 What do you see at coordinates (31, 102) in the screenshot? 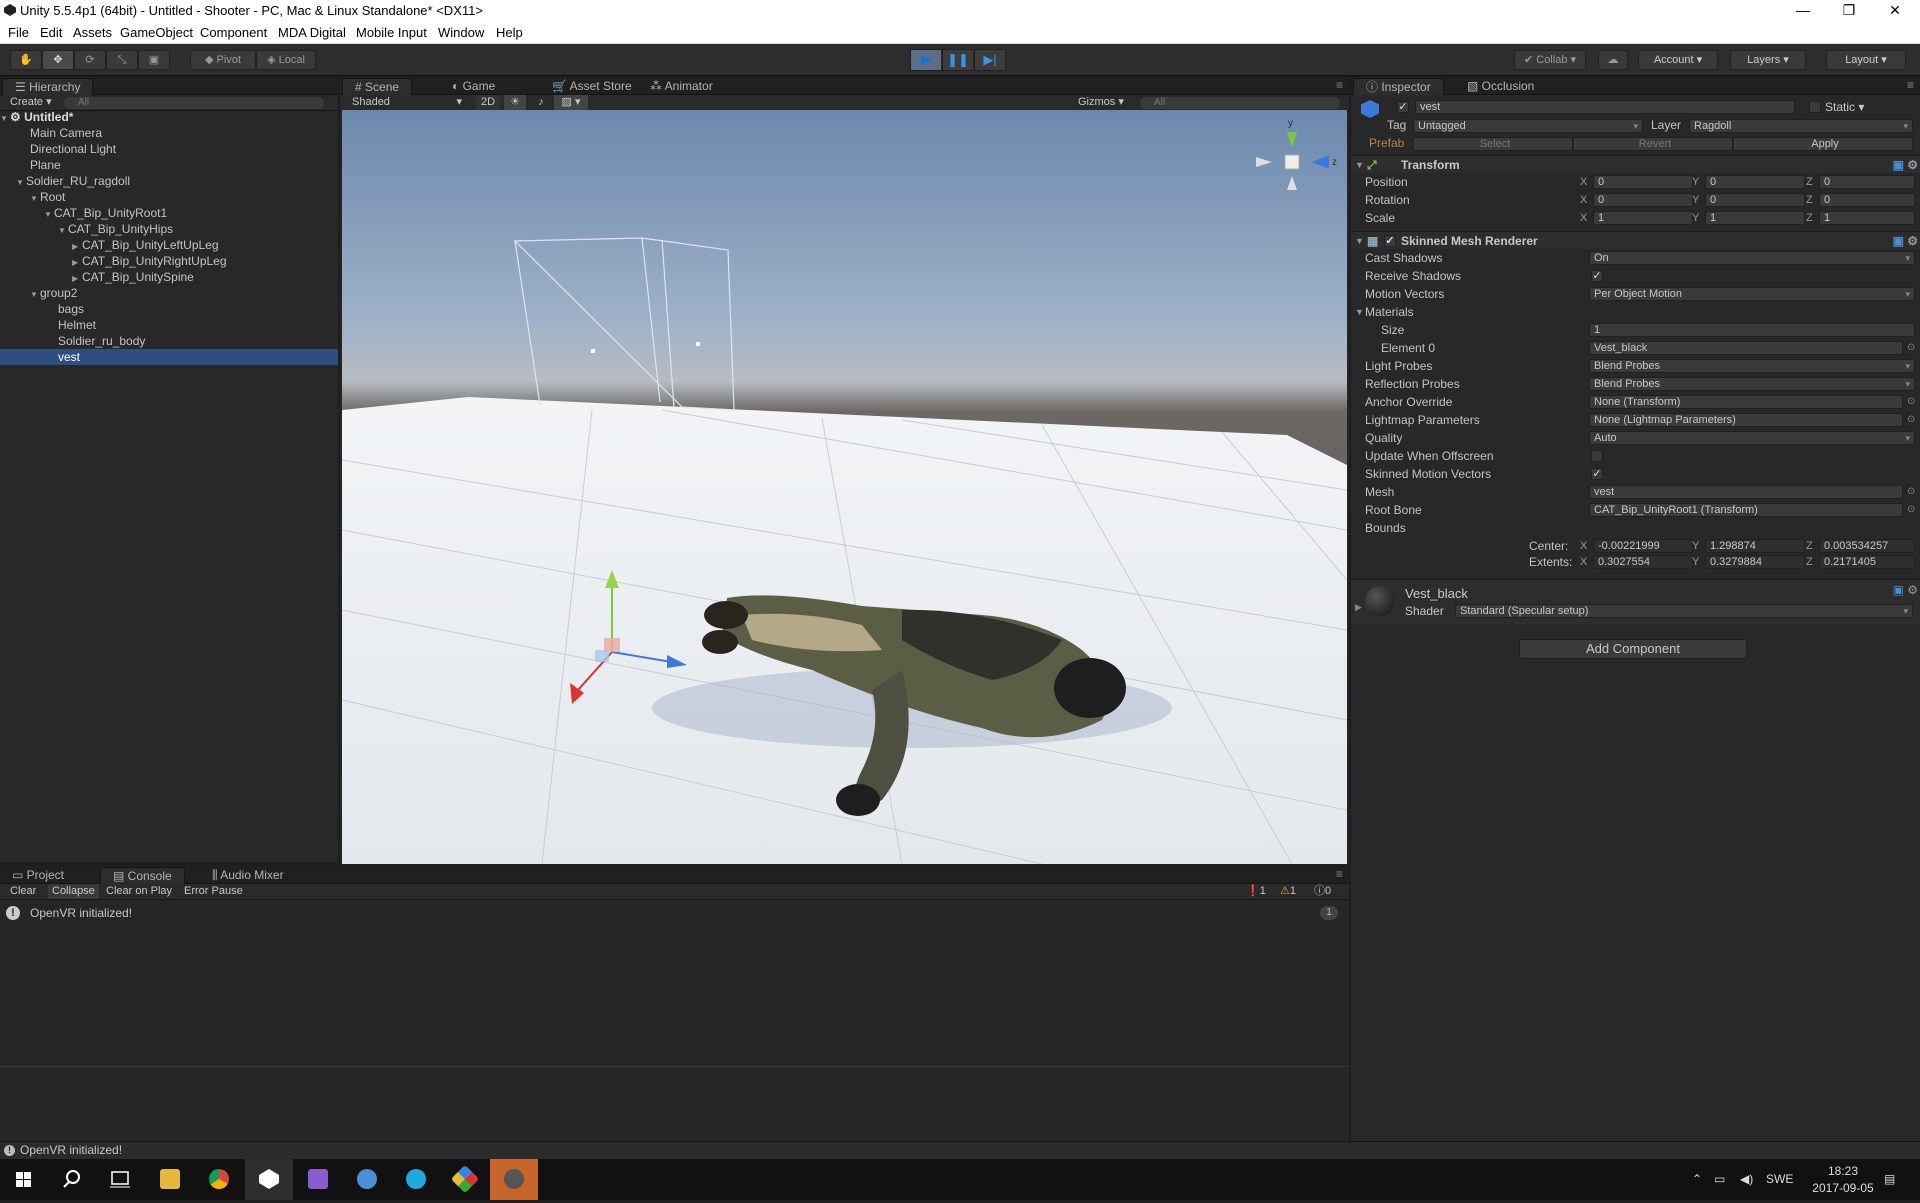
I see `create-dropdown: Create ▾` at bounding box center [31, 102].